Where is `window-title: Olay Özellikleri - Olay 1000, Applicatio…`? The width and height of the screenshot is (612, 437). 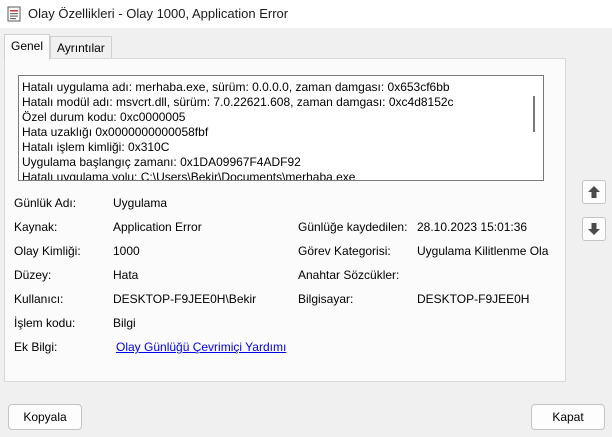
window-title: Olay Özellikleri - Olay 1000, Applicatio… is located at coordinates (158, 13).